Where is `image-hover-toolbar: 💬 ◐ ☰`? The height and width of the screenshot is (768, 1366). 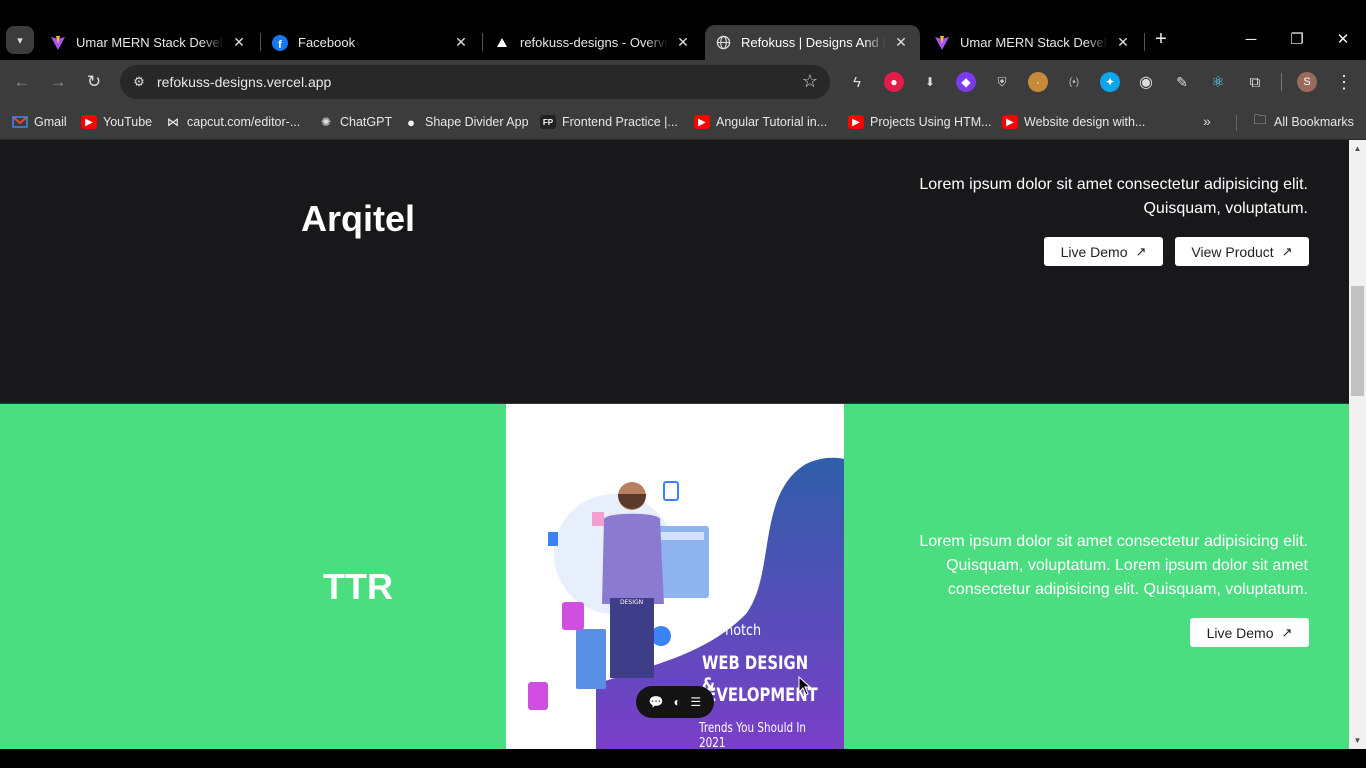 image-hover-toolbar: 💬 ◐ ☰ is located at coordinates (675, 702).